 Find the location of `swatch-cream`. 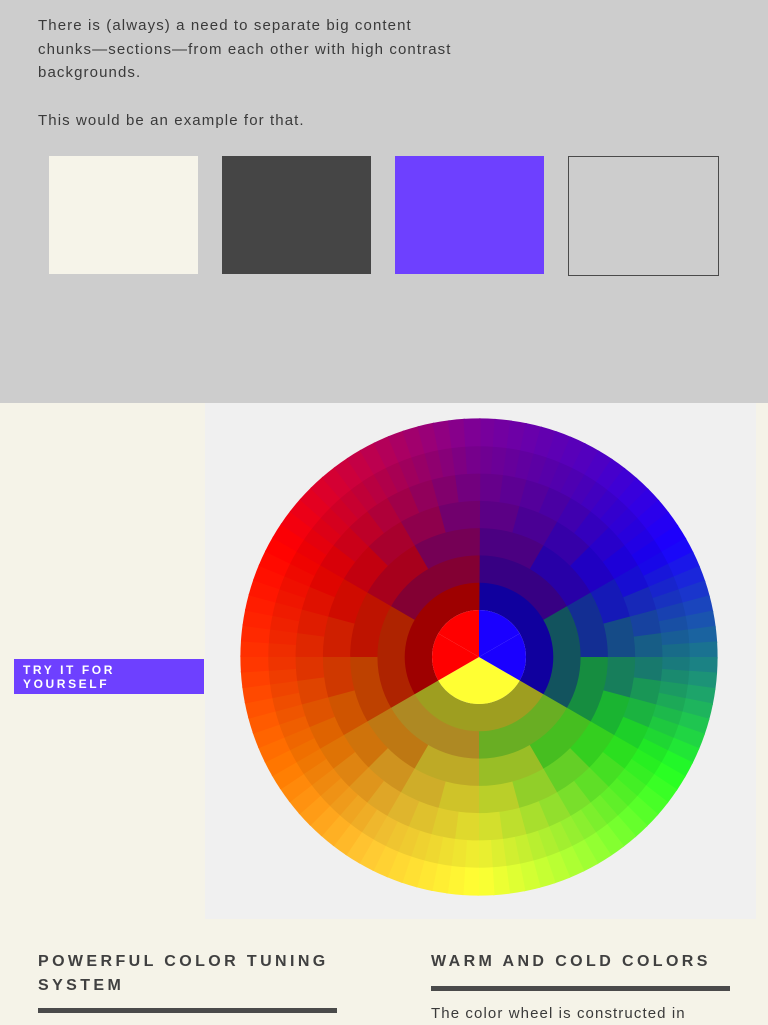

swatch-cream is located at coordinates (123, 215).